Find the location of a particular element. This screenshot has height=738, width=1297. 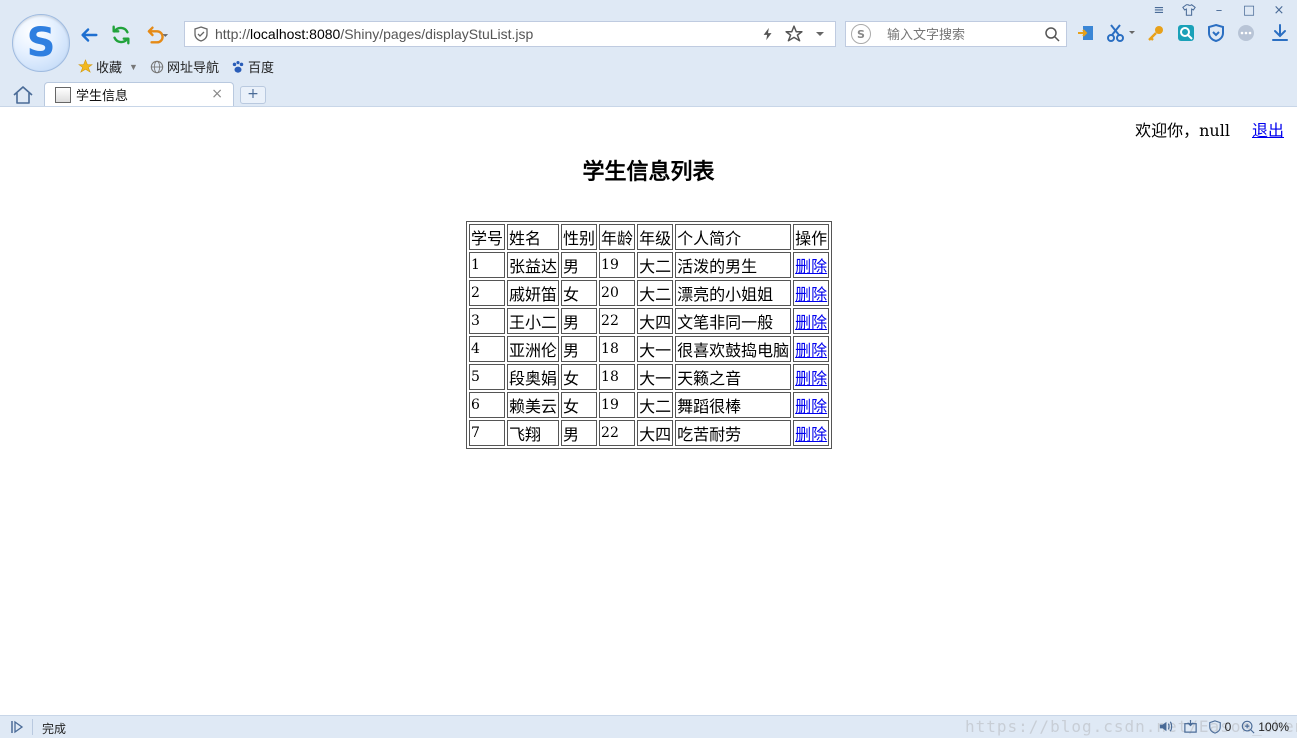

table-row: 1 张益达 男 19 大二 活泼的男生 删除 is located at coordinates (649, 265).